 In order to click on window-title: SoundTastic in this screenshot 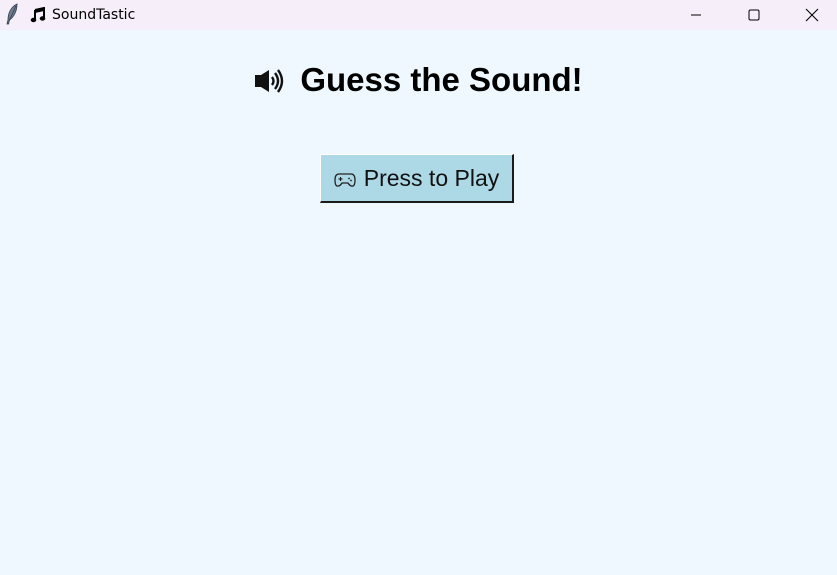, I will do `click(82, 15)`.